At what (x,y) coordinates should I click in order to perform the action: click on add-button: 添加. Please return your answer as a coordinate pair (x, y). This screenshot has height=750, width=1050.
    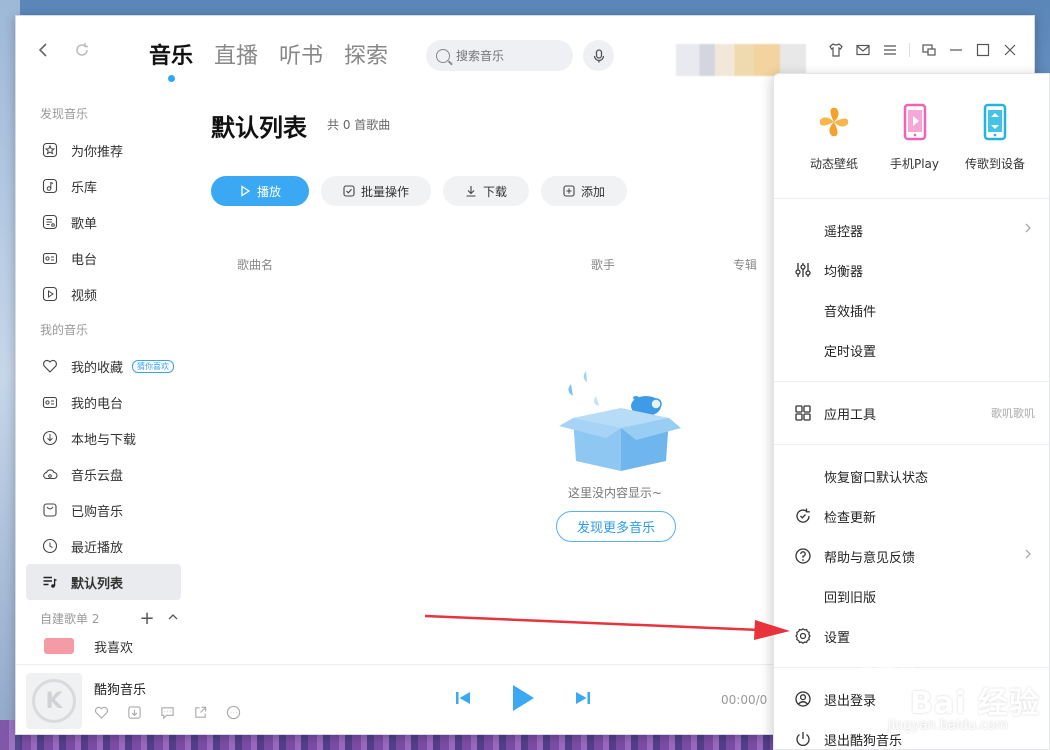
    Looking at the image, I should click on (584, 191).